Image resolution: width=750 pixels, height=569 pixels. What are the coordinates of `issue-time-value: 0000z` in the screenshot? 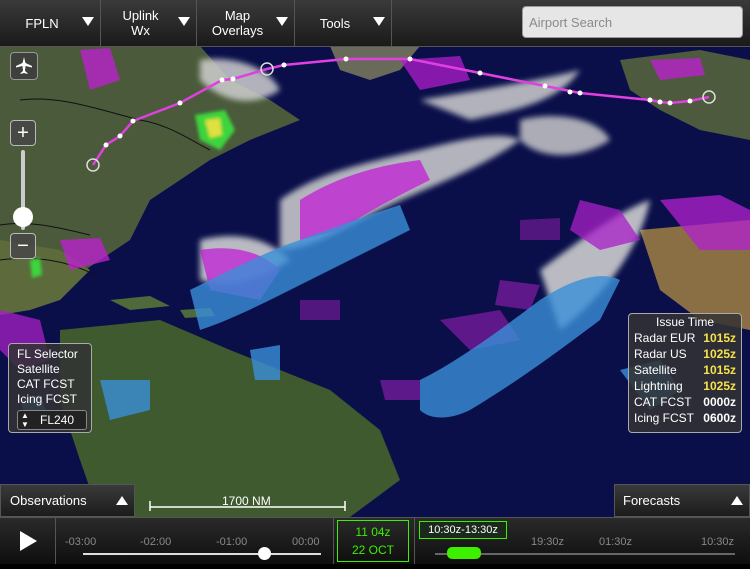 It's located at (719, 402).